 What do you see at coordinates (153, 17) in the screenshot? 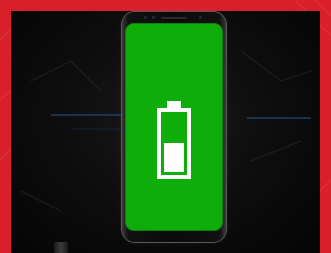
I see `phone-camera` at bounding box center [153, 17].